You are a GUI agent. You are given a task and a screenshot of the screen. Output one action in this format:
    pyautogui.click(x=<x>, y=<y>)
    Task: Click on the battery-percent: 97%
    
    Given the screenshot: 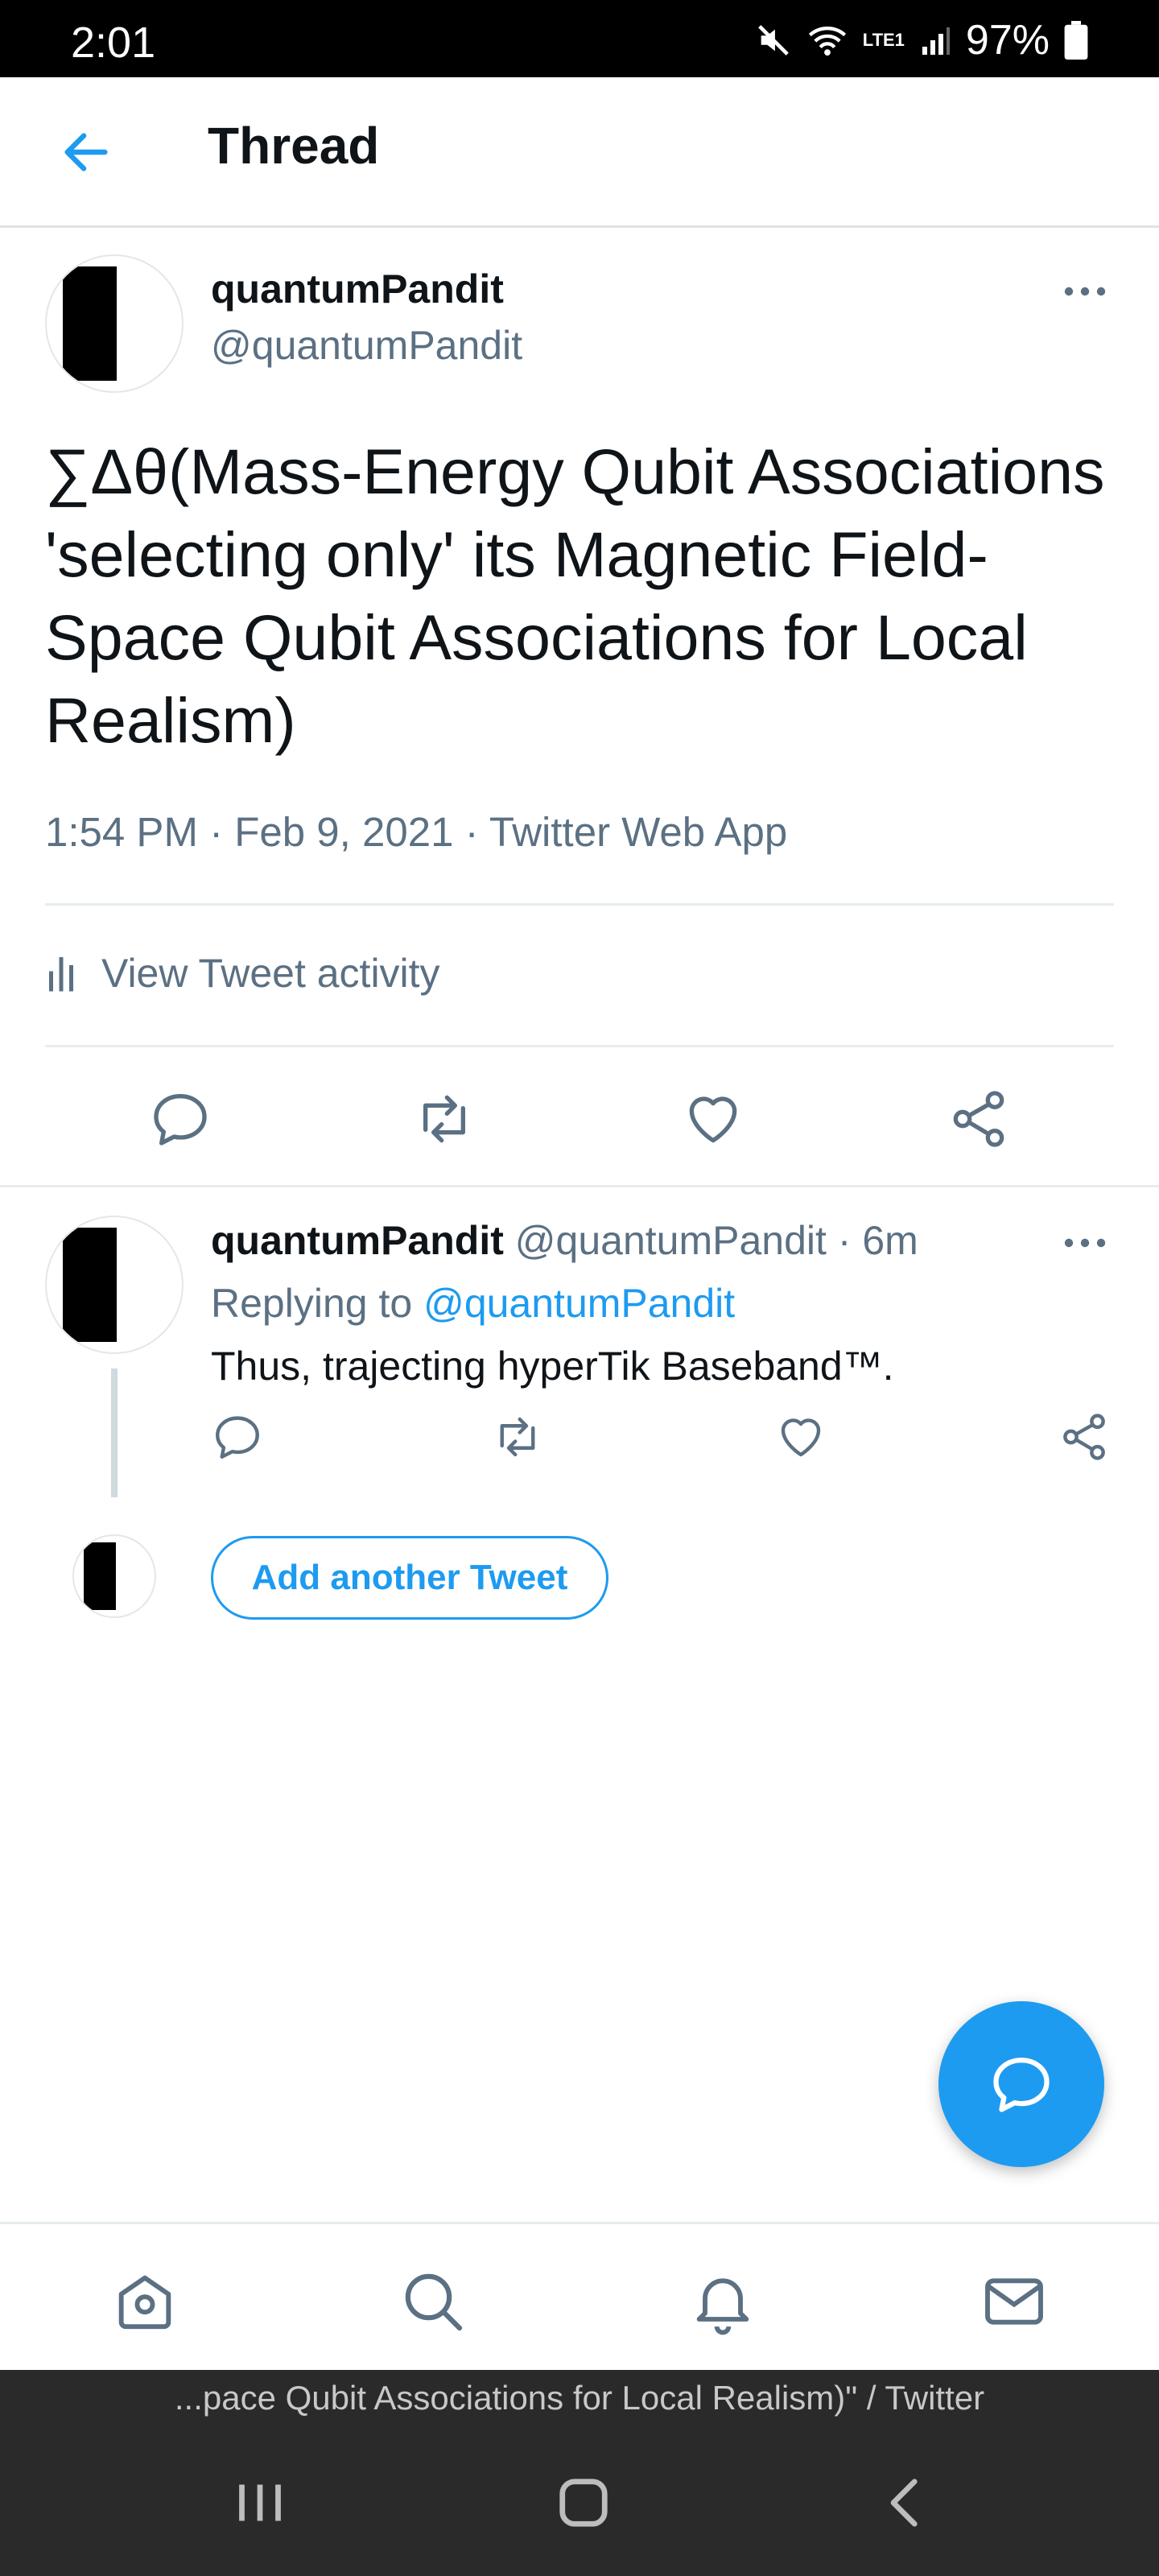 What is the action you would take?
    pyautogui.click(x=1007, y=40)
    